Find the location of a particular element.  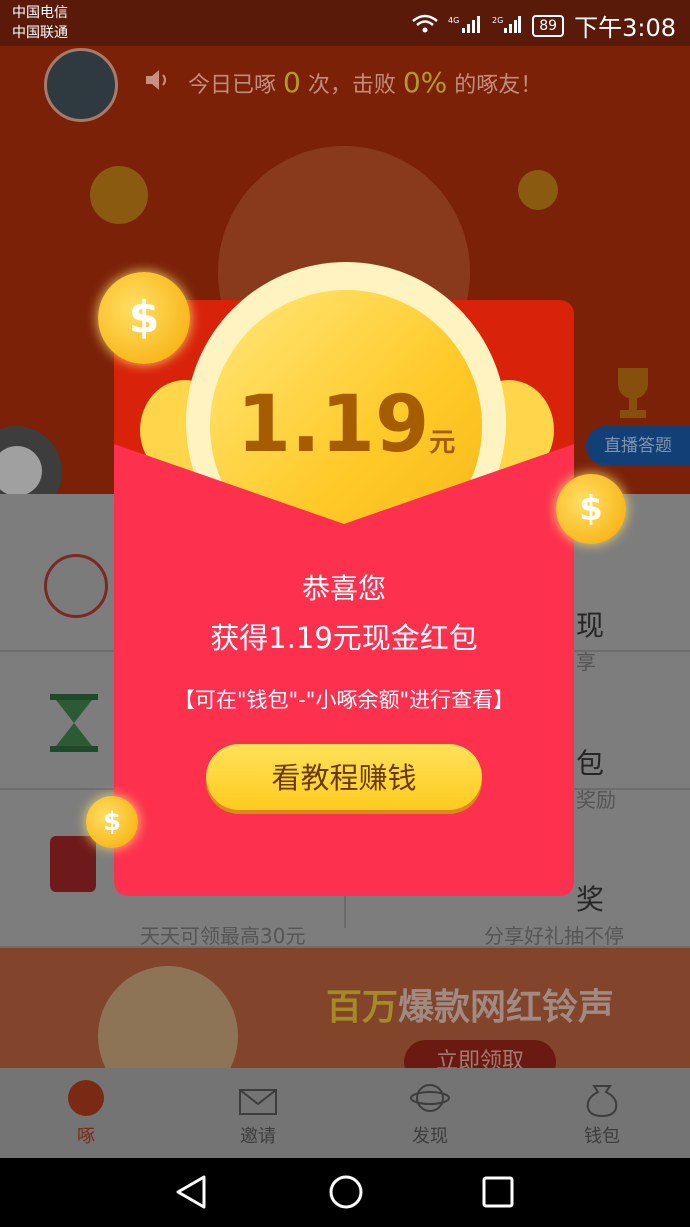

carrier-2: 中国联通 is located at coordinates (40, 33).